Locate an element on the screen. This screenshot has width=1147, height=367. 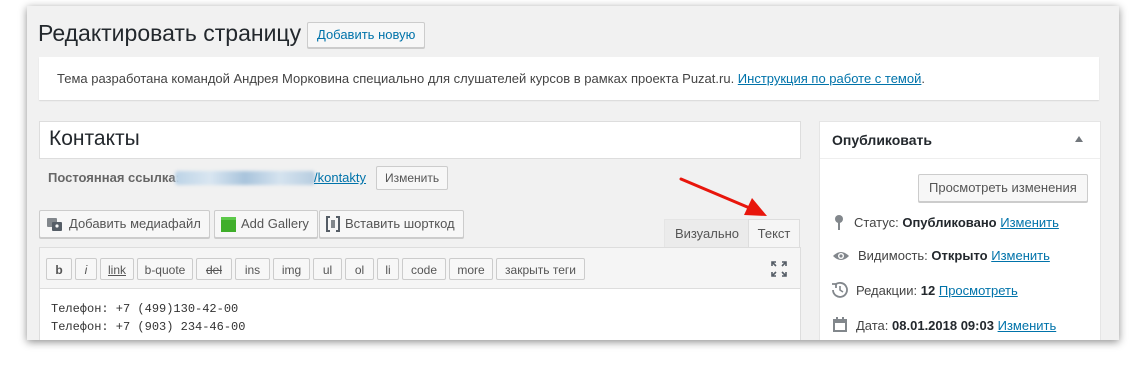
revisions-row: Редакции: 12 Просмотреть is located at coordinates (925, 290).